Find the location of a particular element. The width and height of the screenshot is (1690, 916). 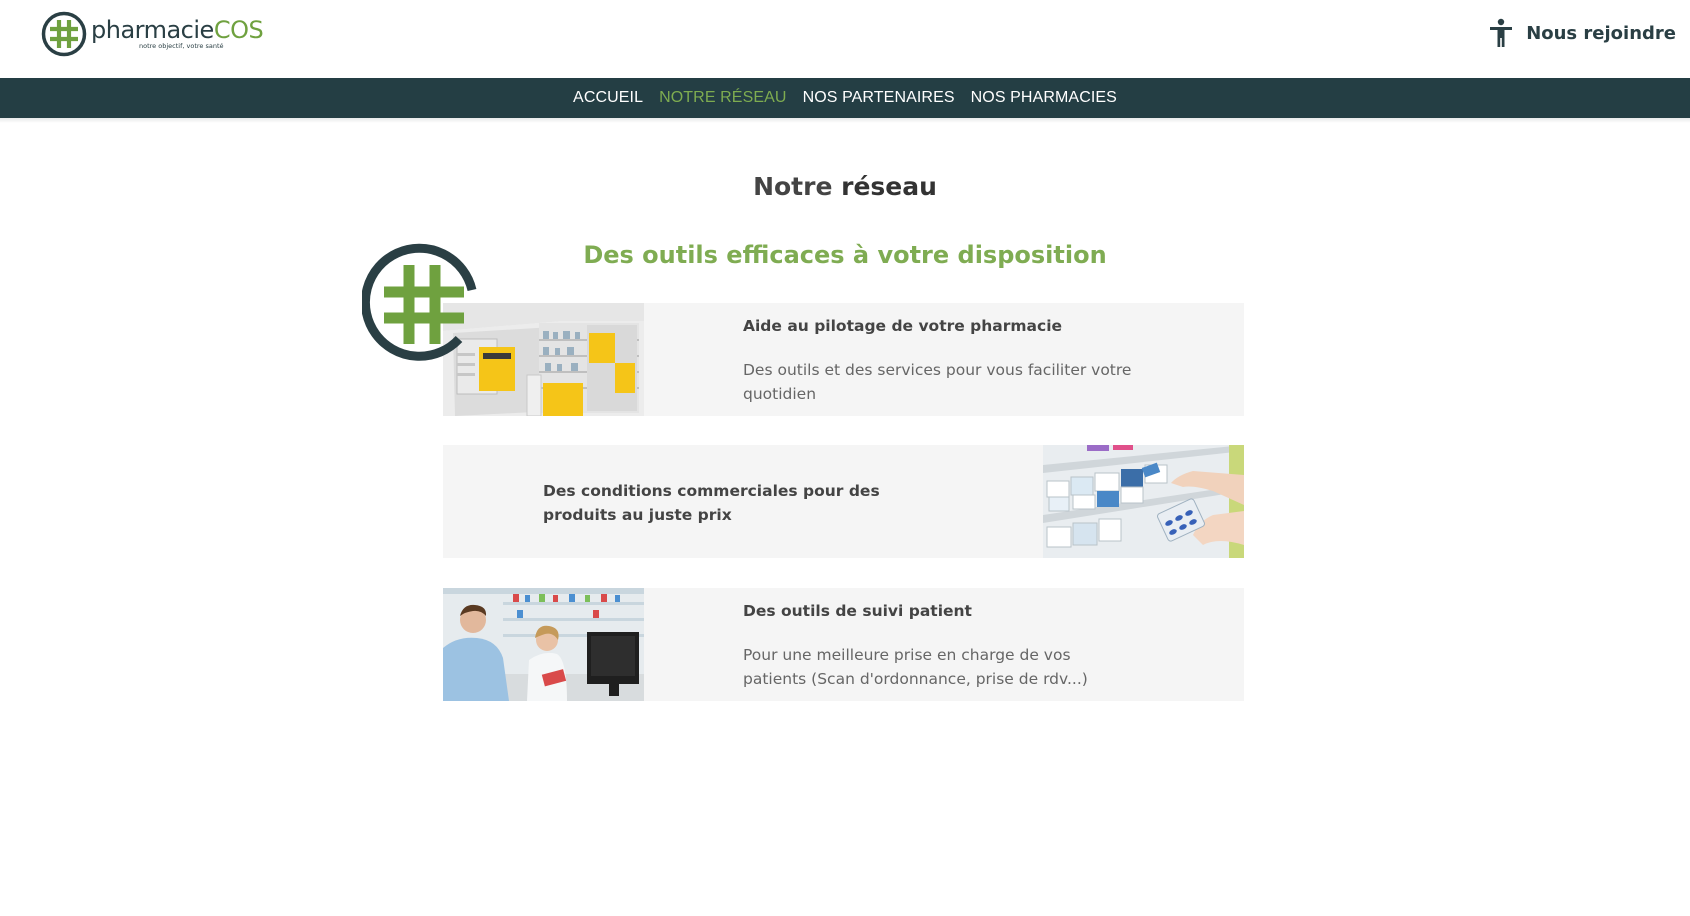

brand-name-part1: pharmacie is located at coordinates (152, 30).